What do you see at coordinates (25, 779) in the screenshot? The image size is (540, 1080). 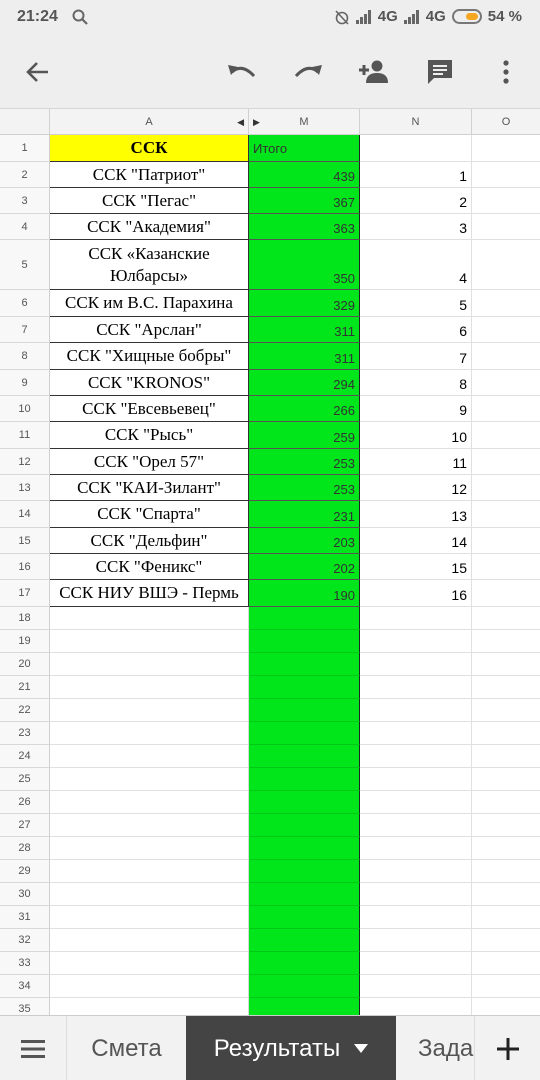 I see `row-number: 25` at bounding box center [25, 779].